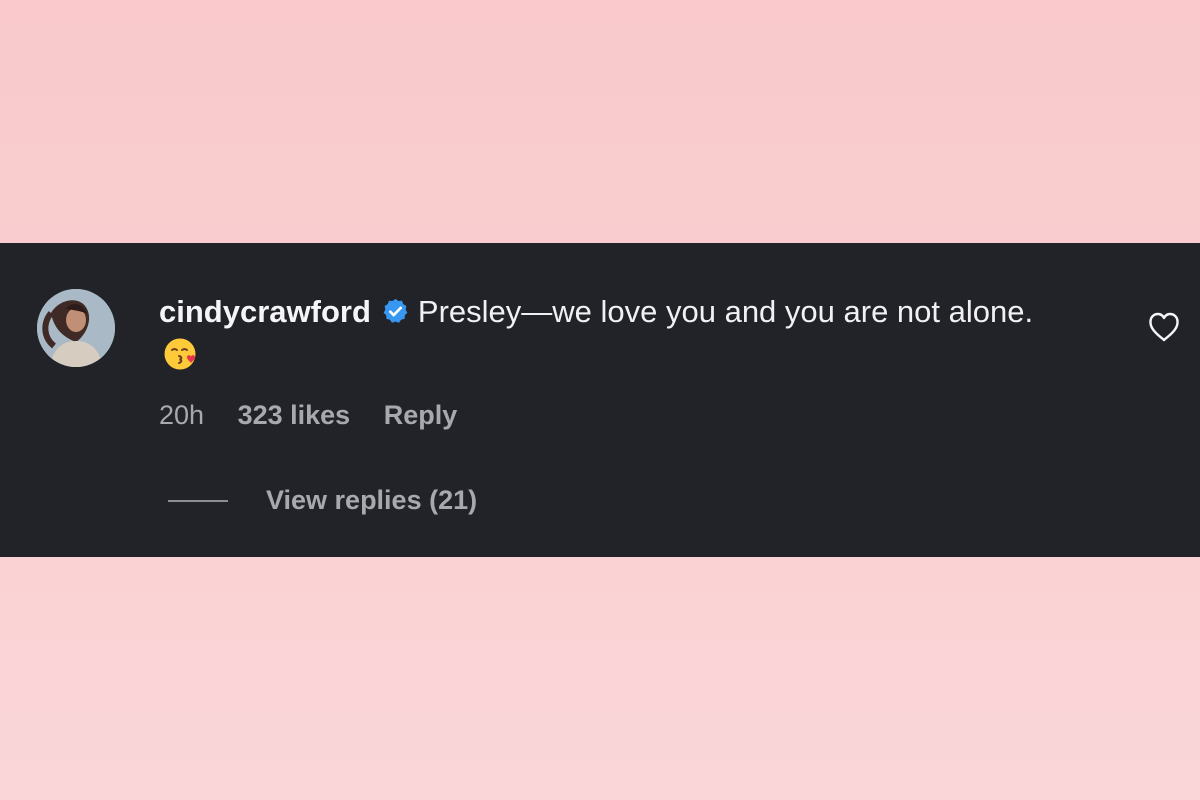 The width and height of the screenshot is (1200, 800). I want to click on reply-button: Reply, so click(421, 415).